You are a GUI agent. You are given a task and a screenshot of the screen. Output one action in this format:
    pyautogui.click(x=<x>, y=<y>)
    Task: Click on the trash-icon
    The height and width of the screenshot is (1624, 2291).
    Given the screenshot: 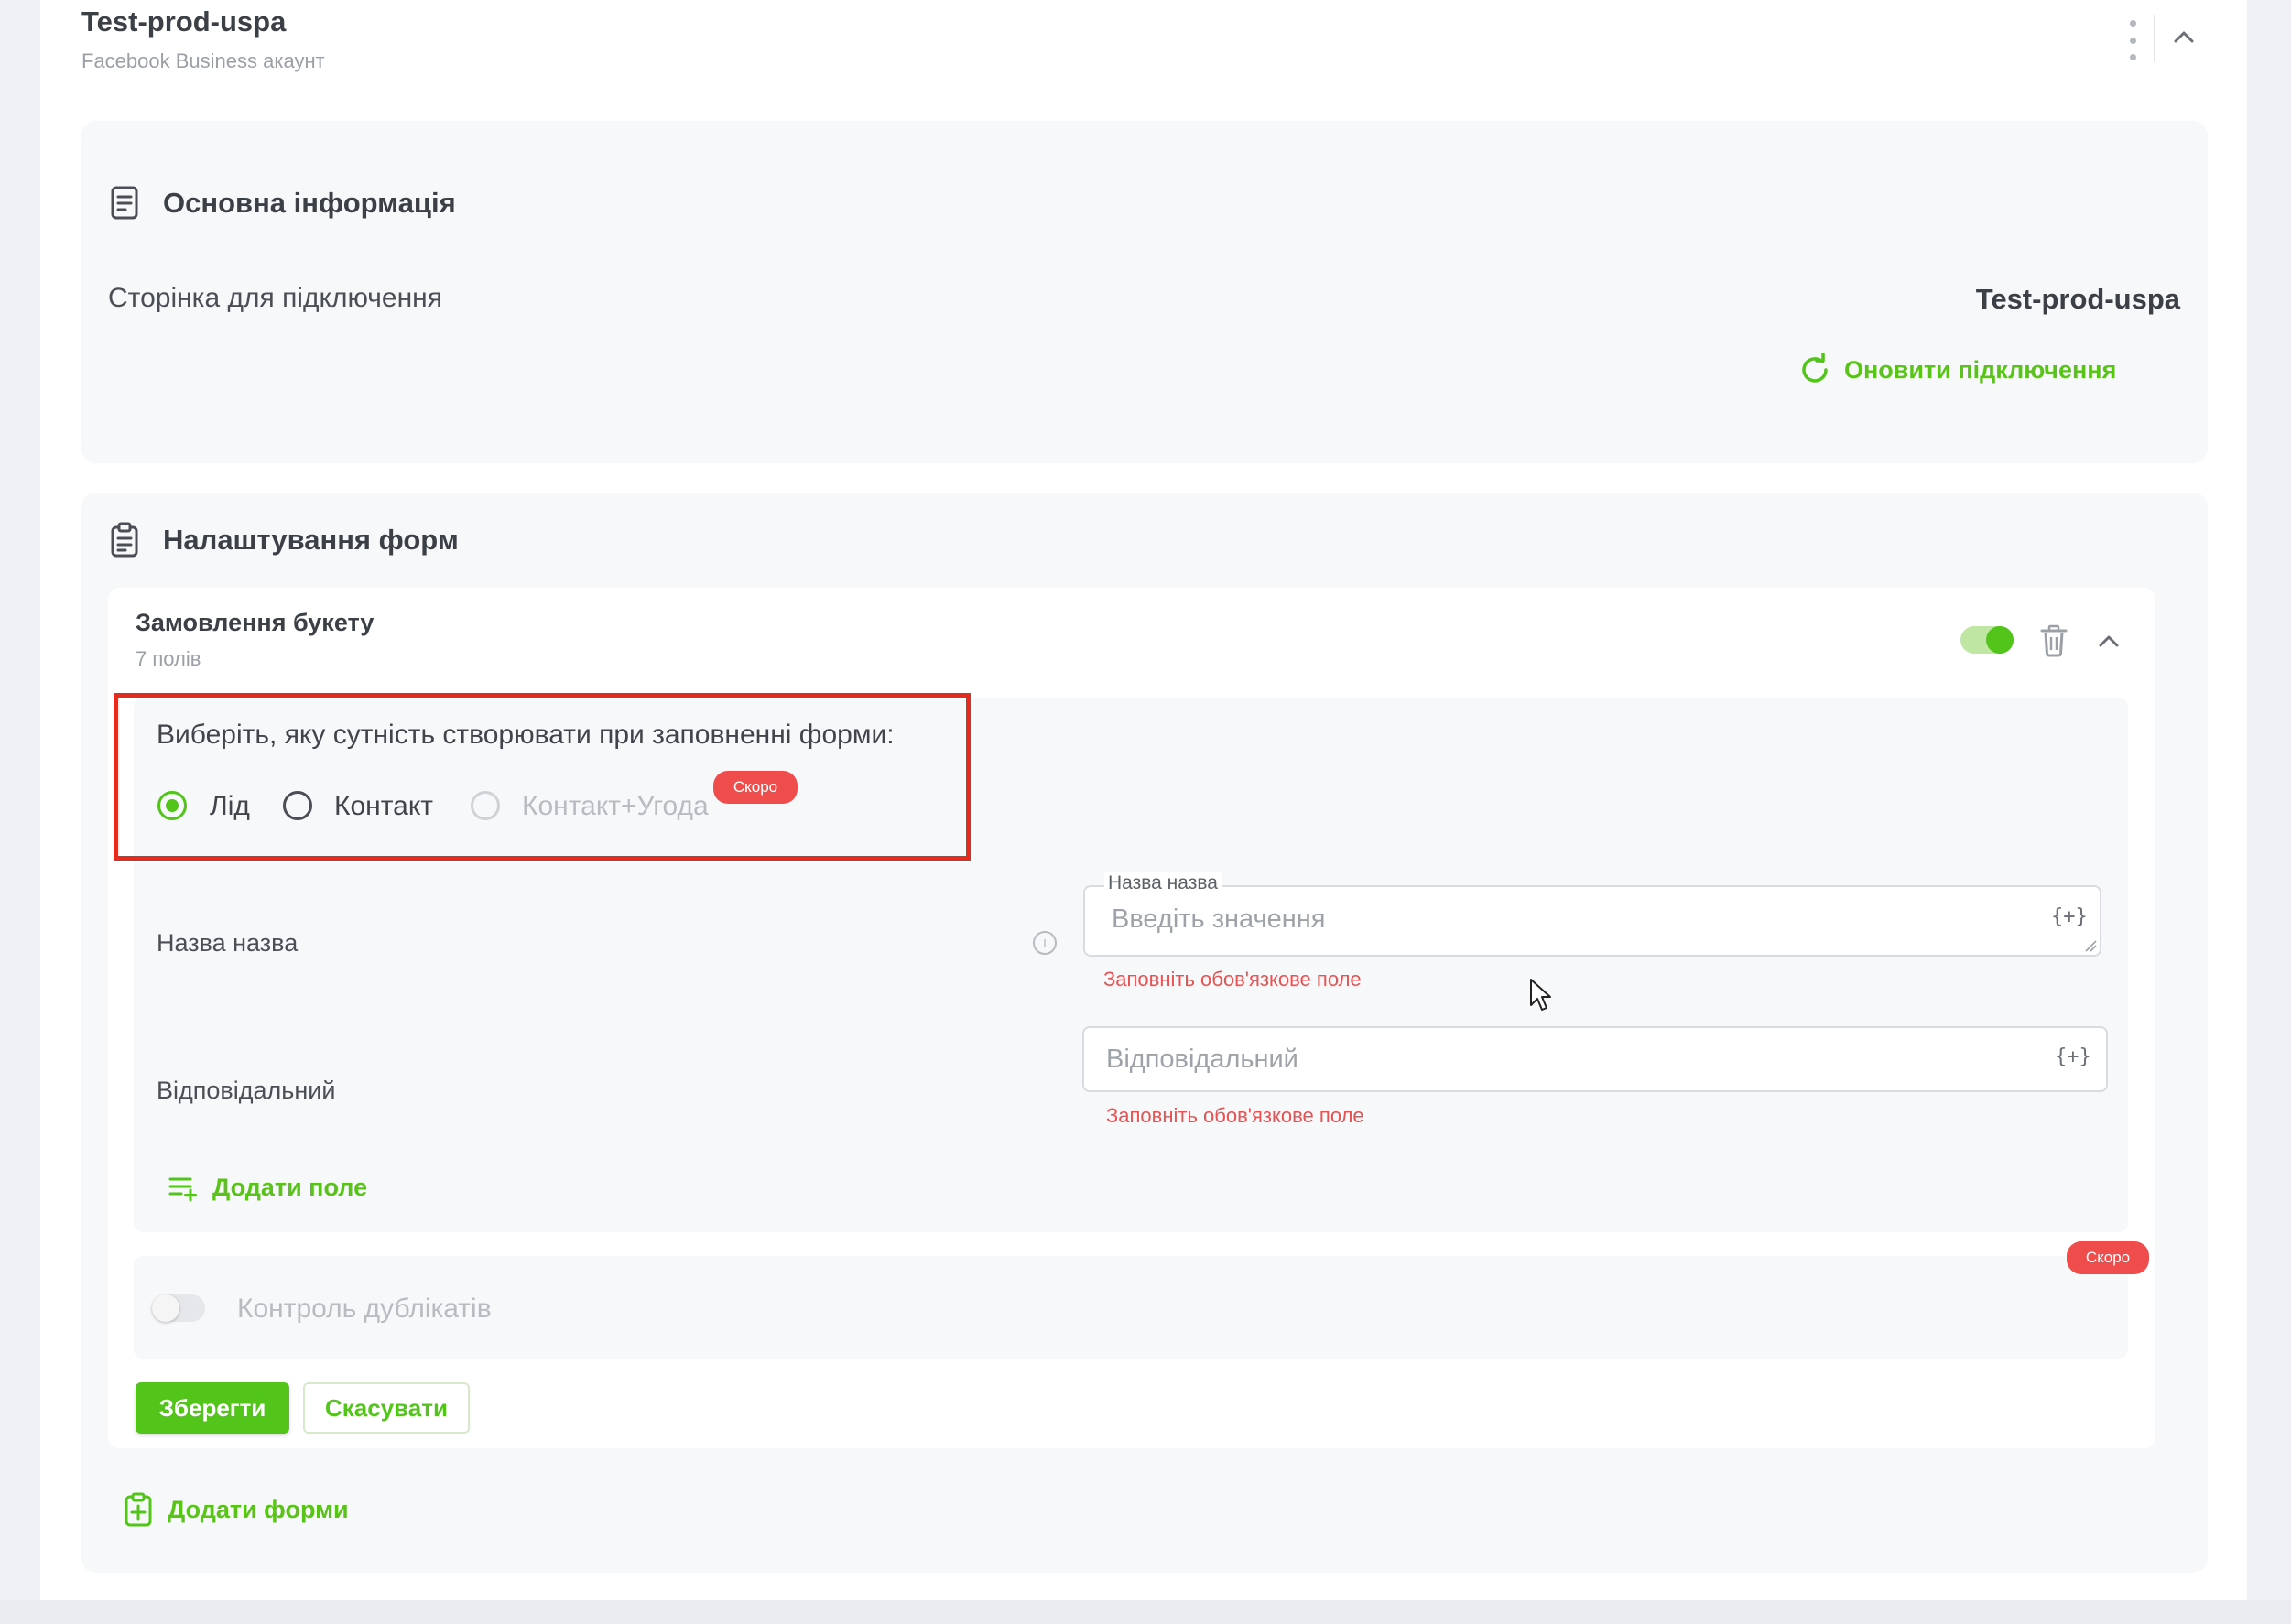 What is the action you would take?
    pyautogui.click(x=2053, y=640)
    